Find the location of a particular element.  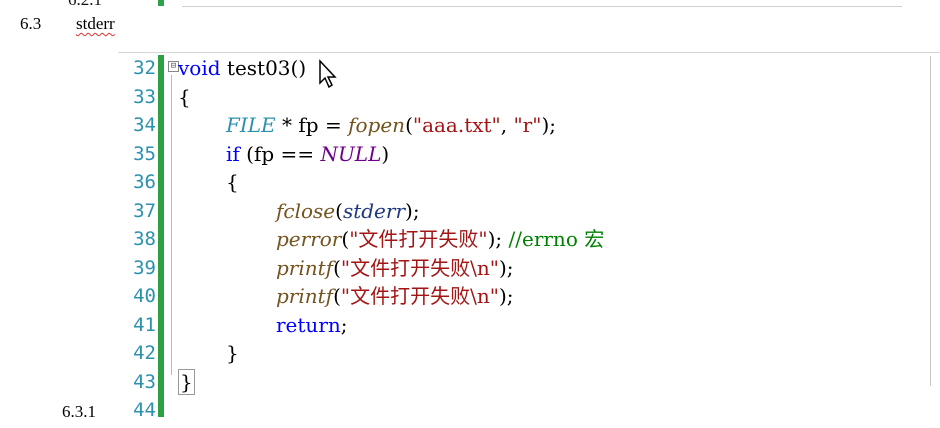

type: FILE is located at coordinates (251, 125).